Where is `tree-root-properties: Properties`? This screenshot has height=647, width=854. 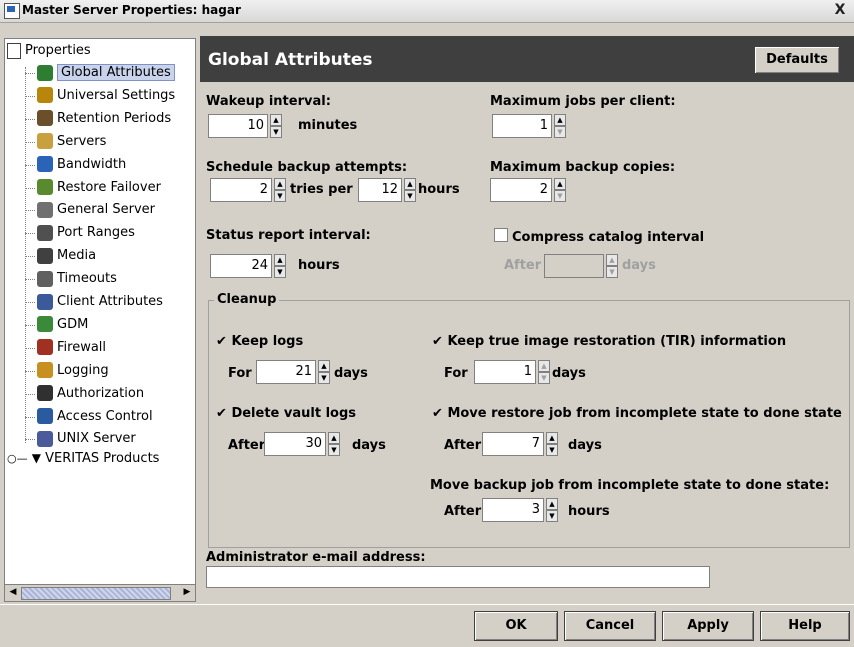 tree-root-properties: Properties is located at coordinates (49, 51).